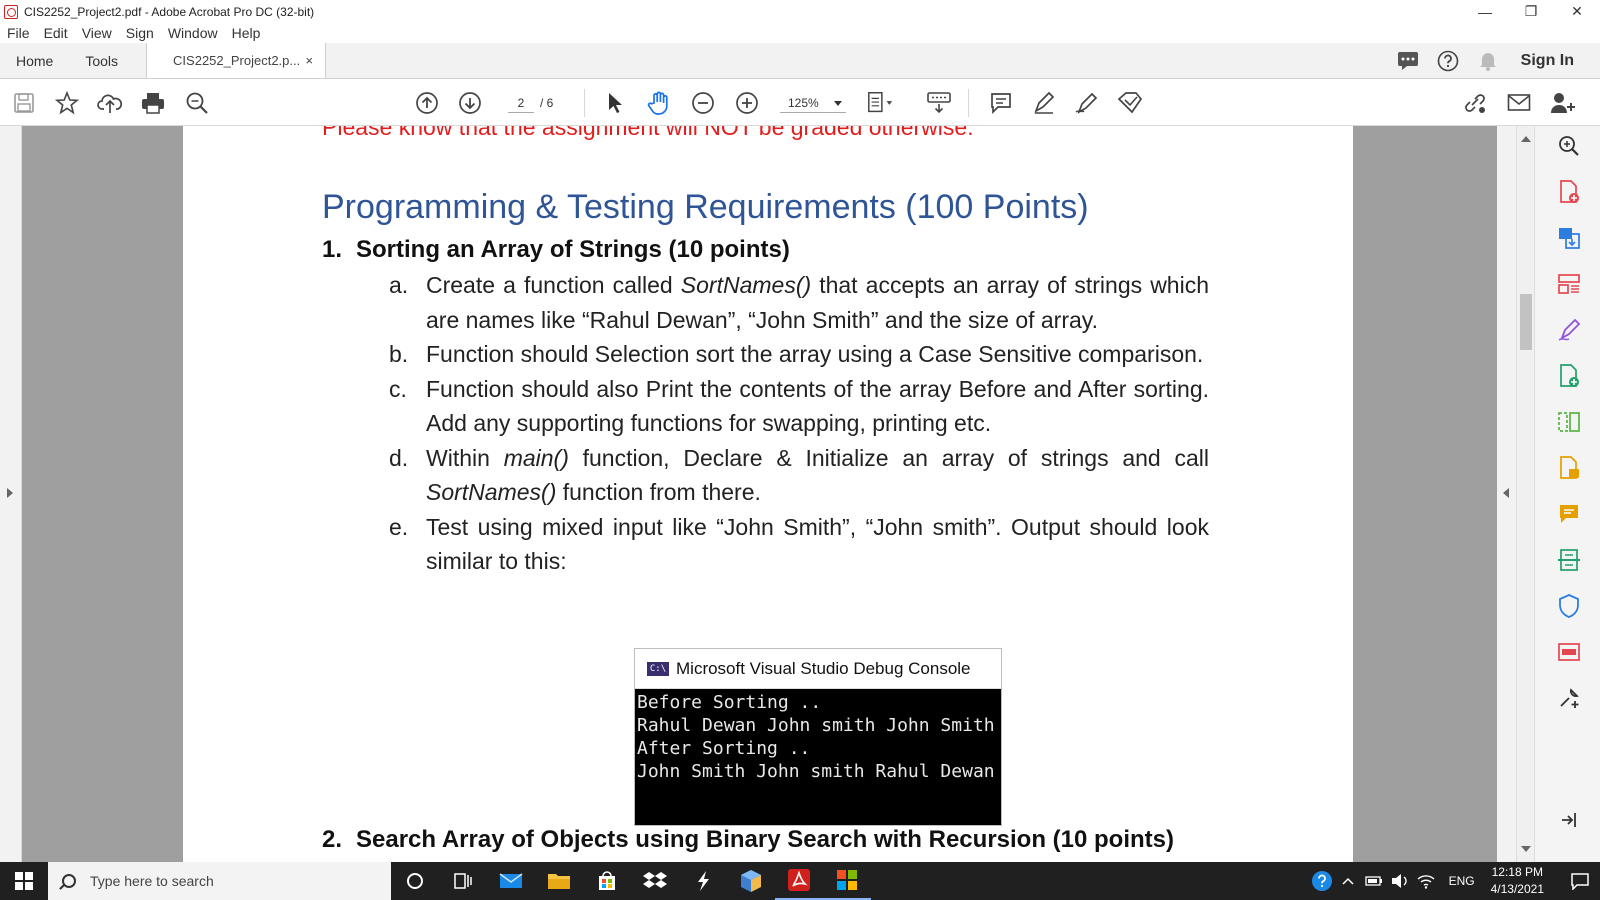 This screenshot has width=1600, height=900. What do you see at coordinates (1526, 849) in the screenshot?
I see `scroll-down-icon` at bounding box center [1526, 849].